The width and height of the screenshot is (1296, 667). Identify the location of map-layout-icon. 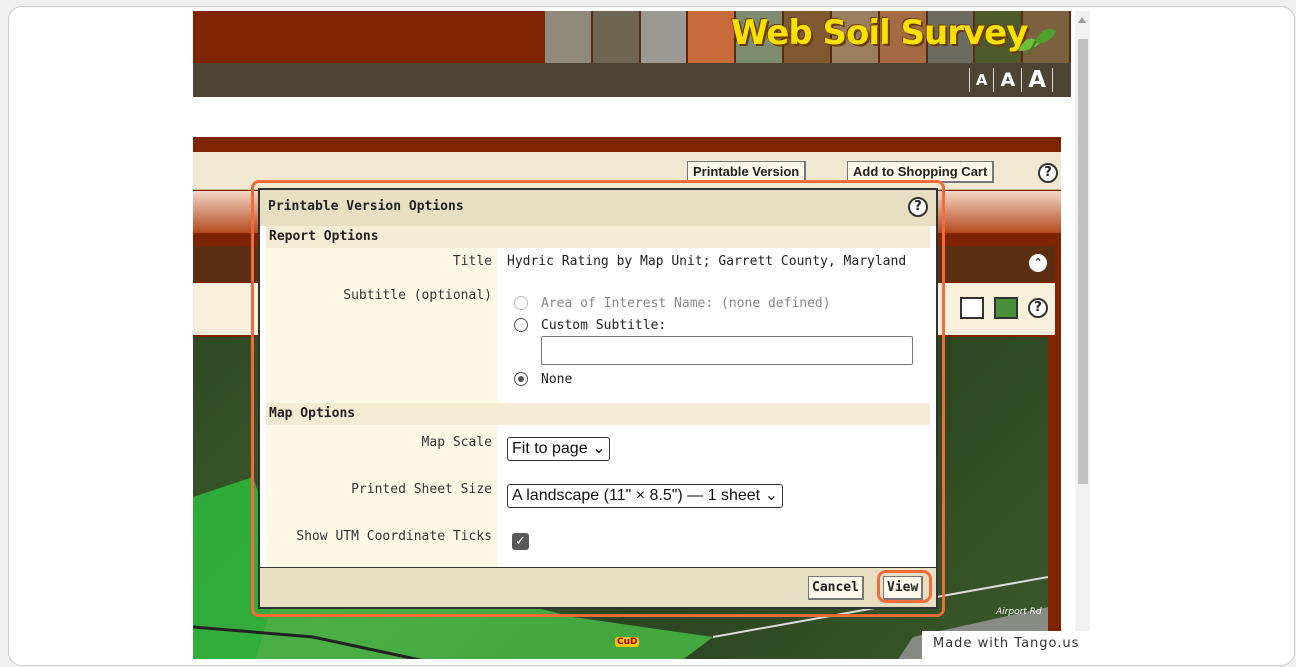
(1006, 308).